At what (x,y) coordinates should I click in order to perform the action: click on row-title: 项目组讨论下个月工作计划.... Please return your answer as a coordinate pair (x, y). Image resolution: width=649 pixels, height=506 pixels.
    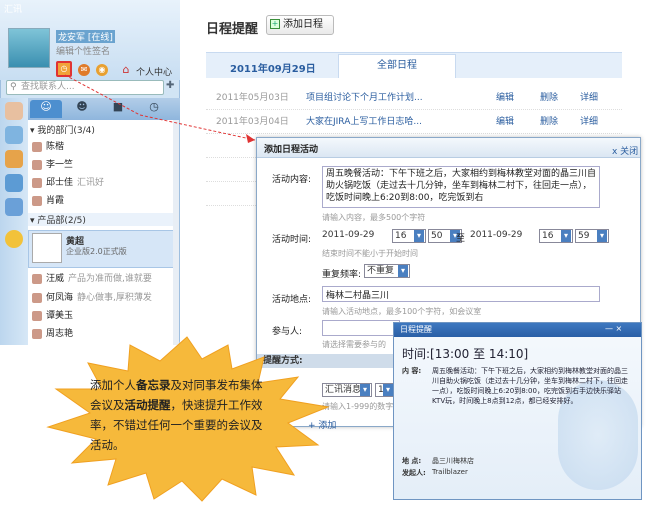
    Looking at the image, I should click on (364, 98).